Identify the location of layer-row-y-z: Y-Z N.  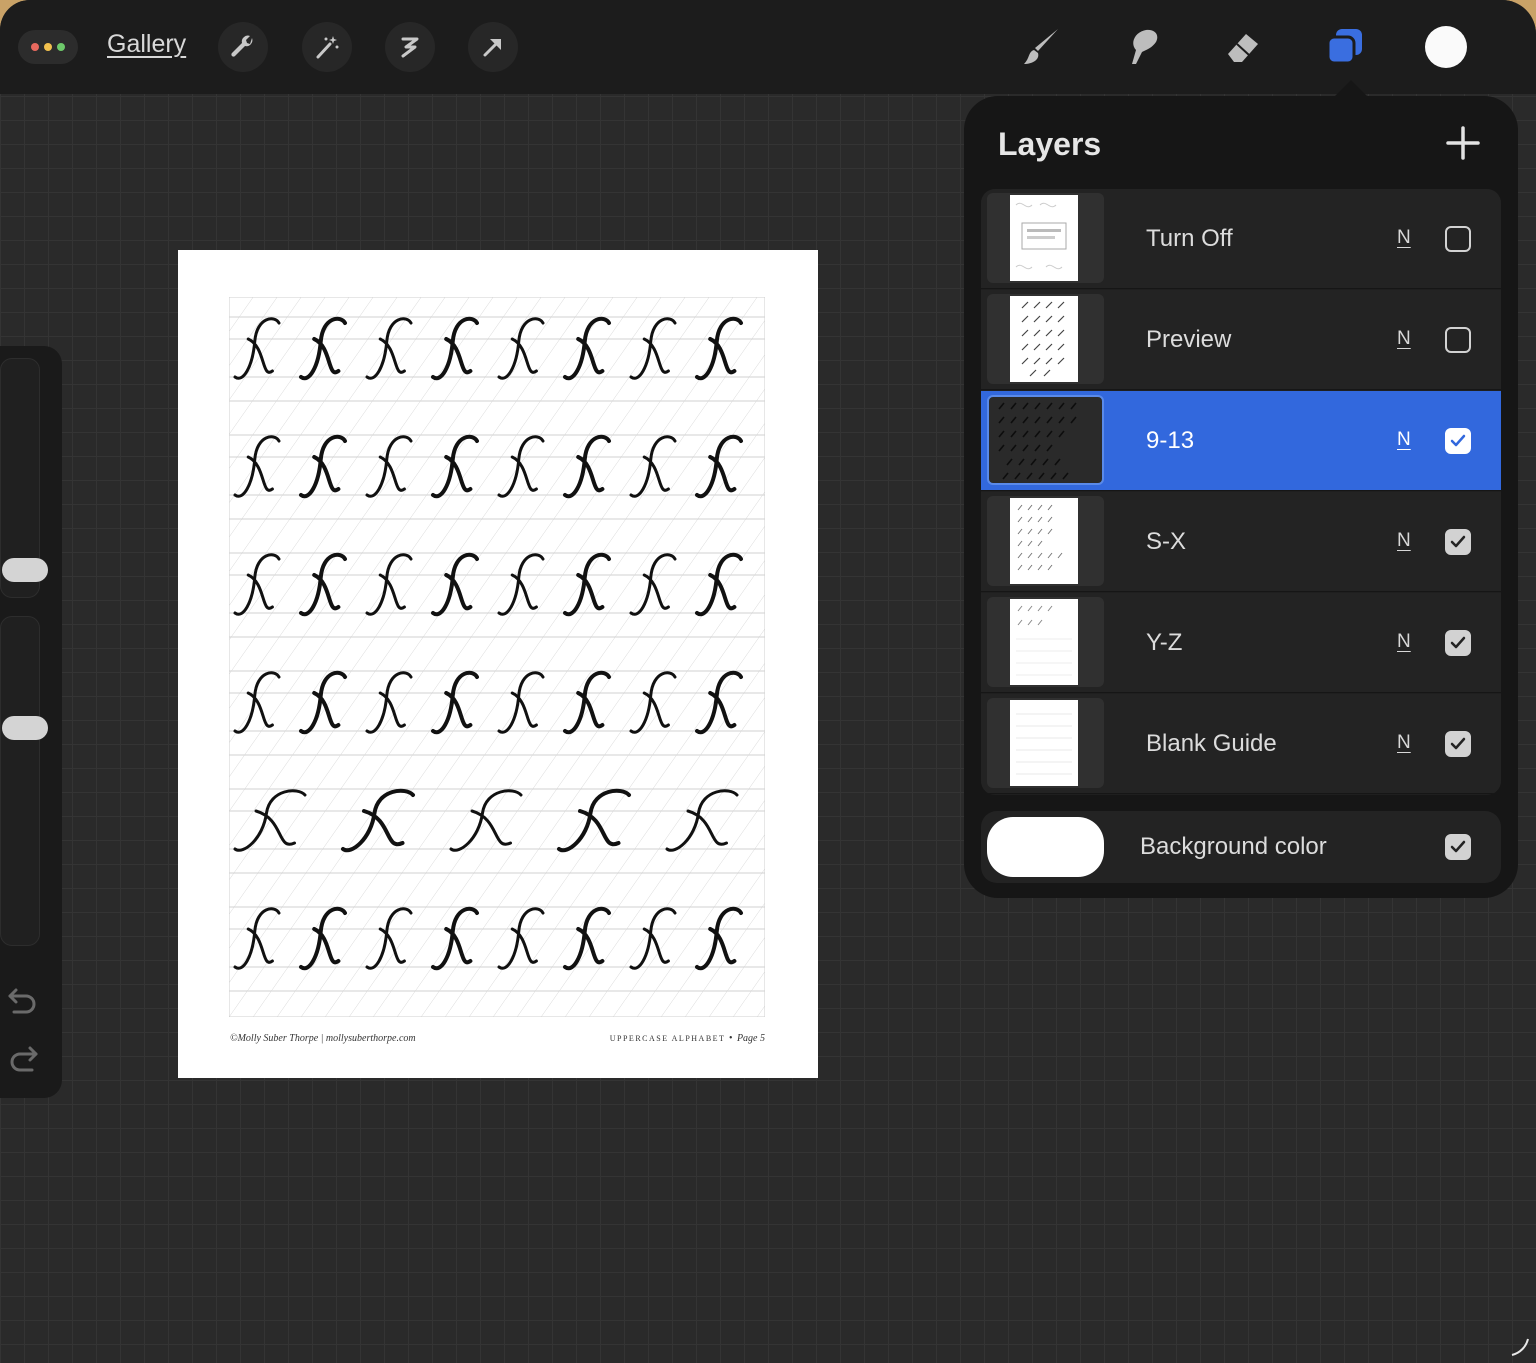
(1241, 643).